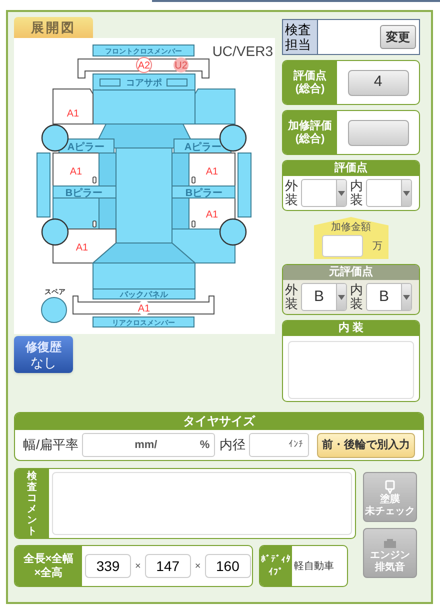  What do you see at coordinates (313, 567) in the screenshot?
I see `body-type-value: 軽自動車` at bounding box center [313, 567].